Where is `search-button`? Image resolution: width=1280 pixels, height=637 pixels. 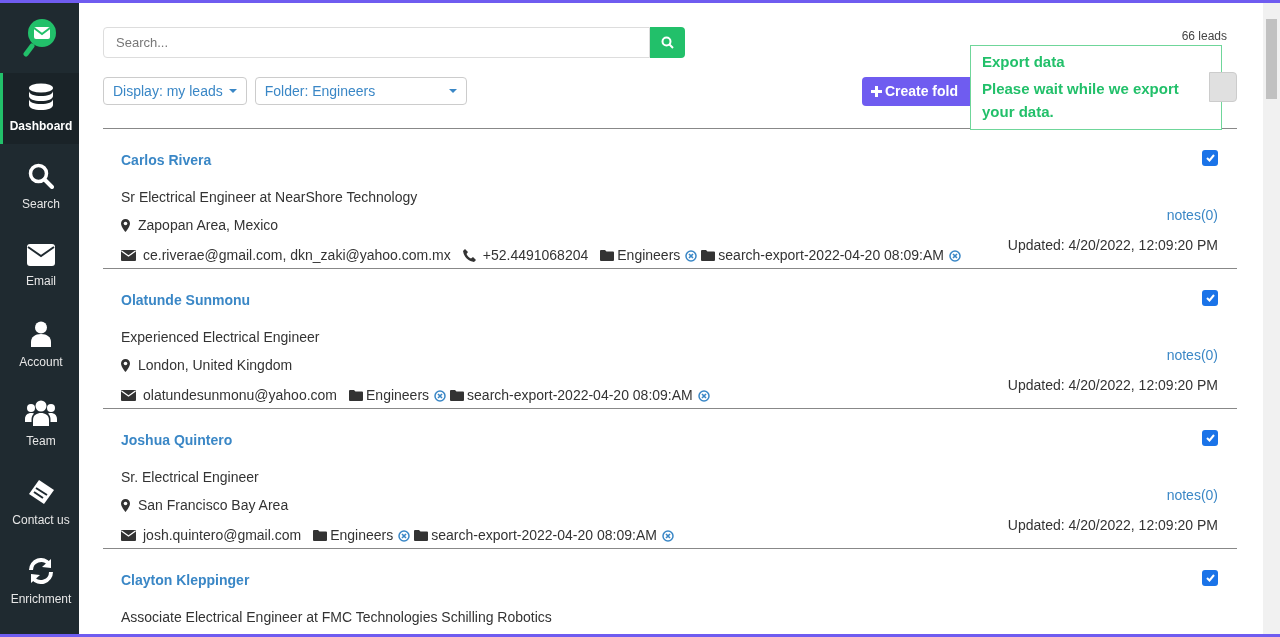
search-button is located at coordinates (667, 42).